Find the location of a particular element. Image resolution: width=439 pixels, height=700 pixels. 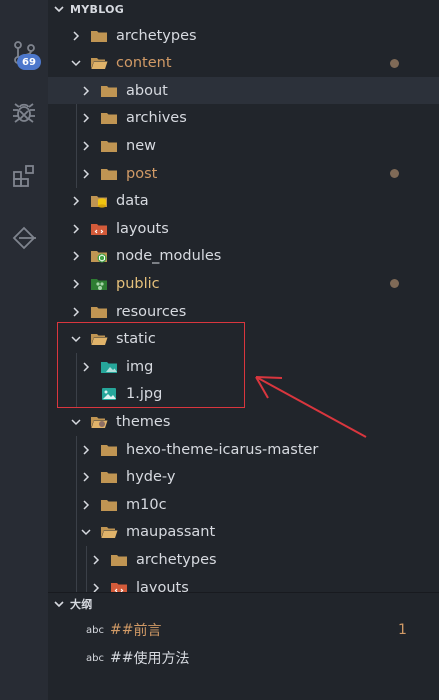

folder-themes-icon is located at coordinates (99, 422).